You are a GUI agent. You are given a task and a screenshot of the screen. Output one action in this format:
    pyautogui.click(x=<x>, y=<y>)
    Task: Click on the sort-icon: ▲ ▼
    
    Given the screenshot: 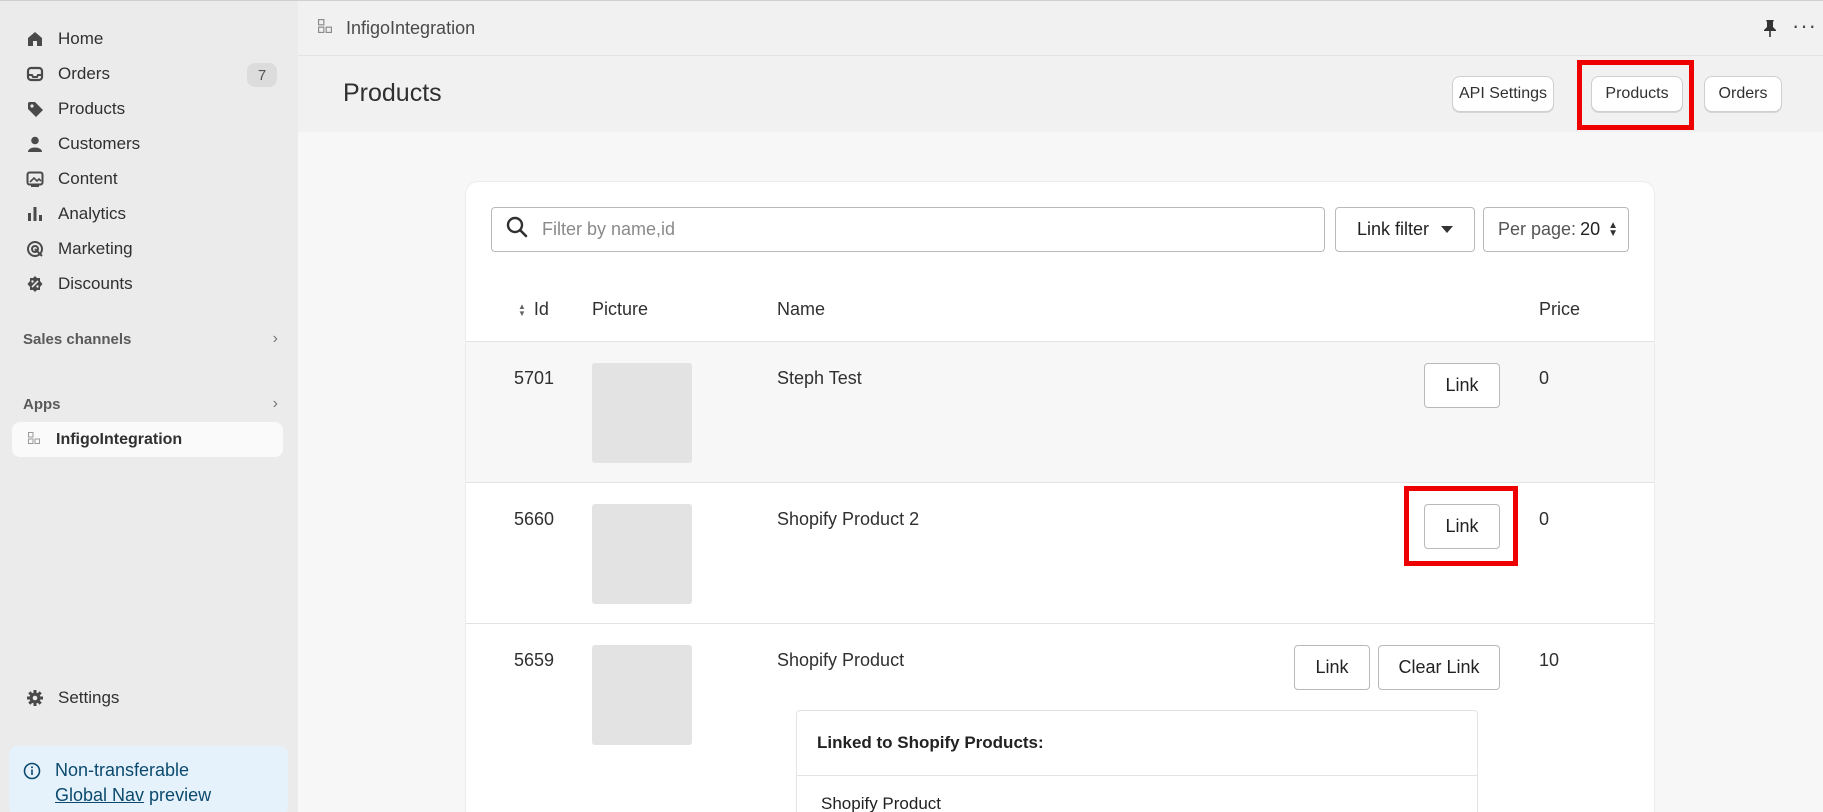 What is the action you would take?
    pyautogui.click(x=522, y=309)
    